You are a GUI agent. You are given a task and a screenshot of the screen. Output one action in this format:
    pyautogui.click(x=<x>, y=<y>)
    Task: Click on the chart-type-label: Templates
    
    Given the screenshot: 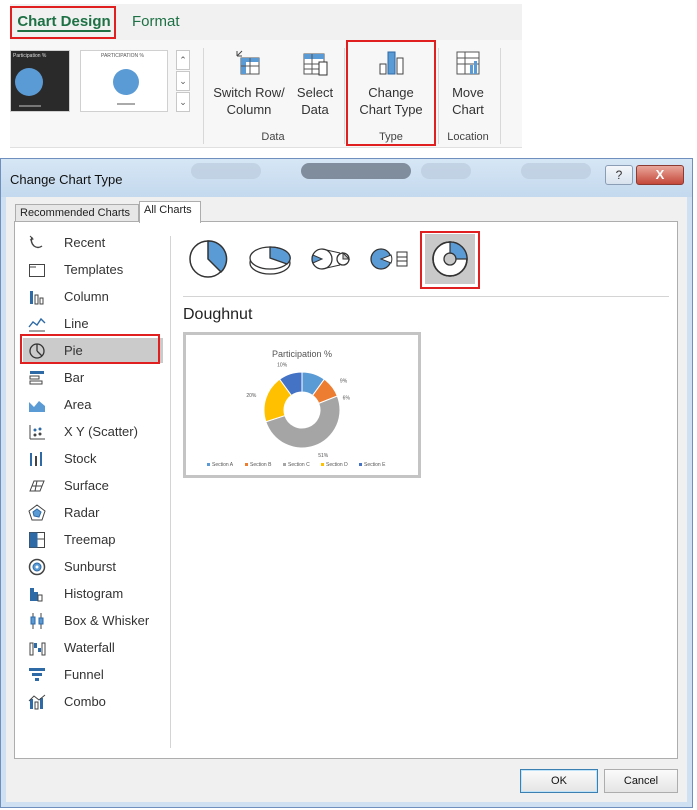 What is the action you would take?
    pyautogui.click(x=94, y=269)
    